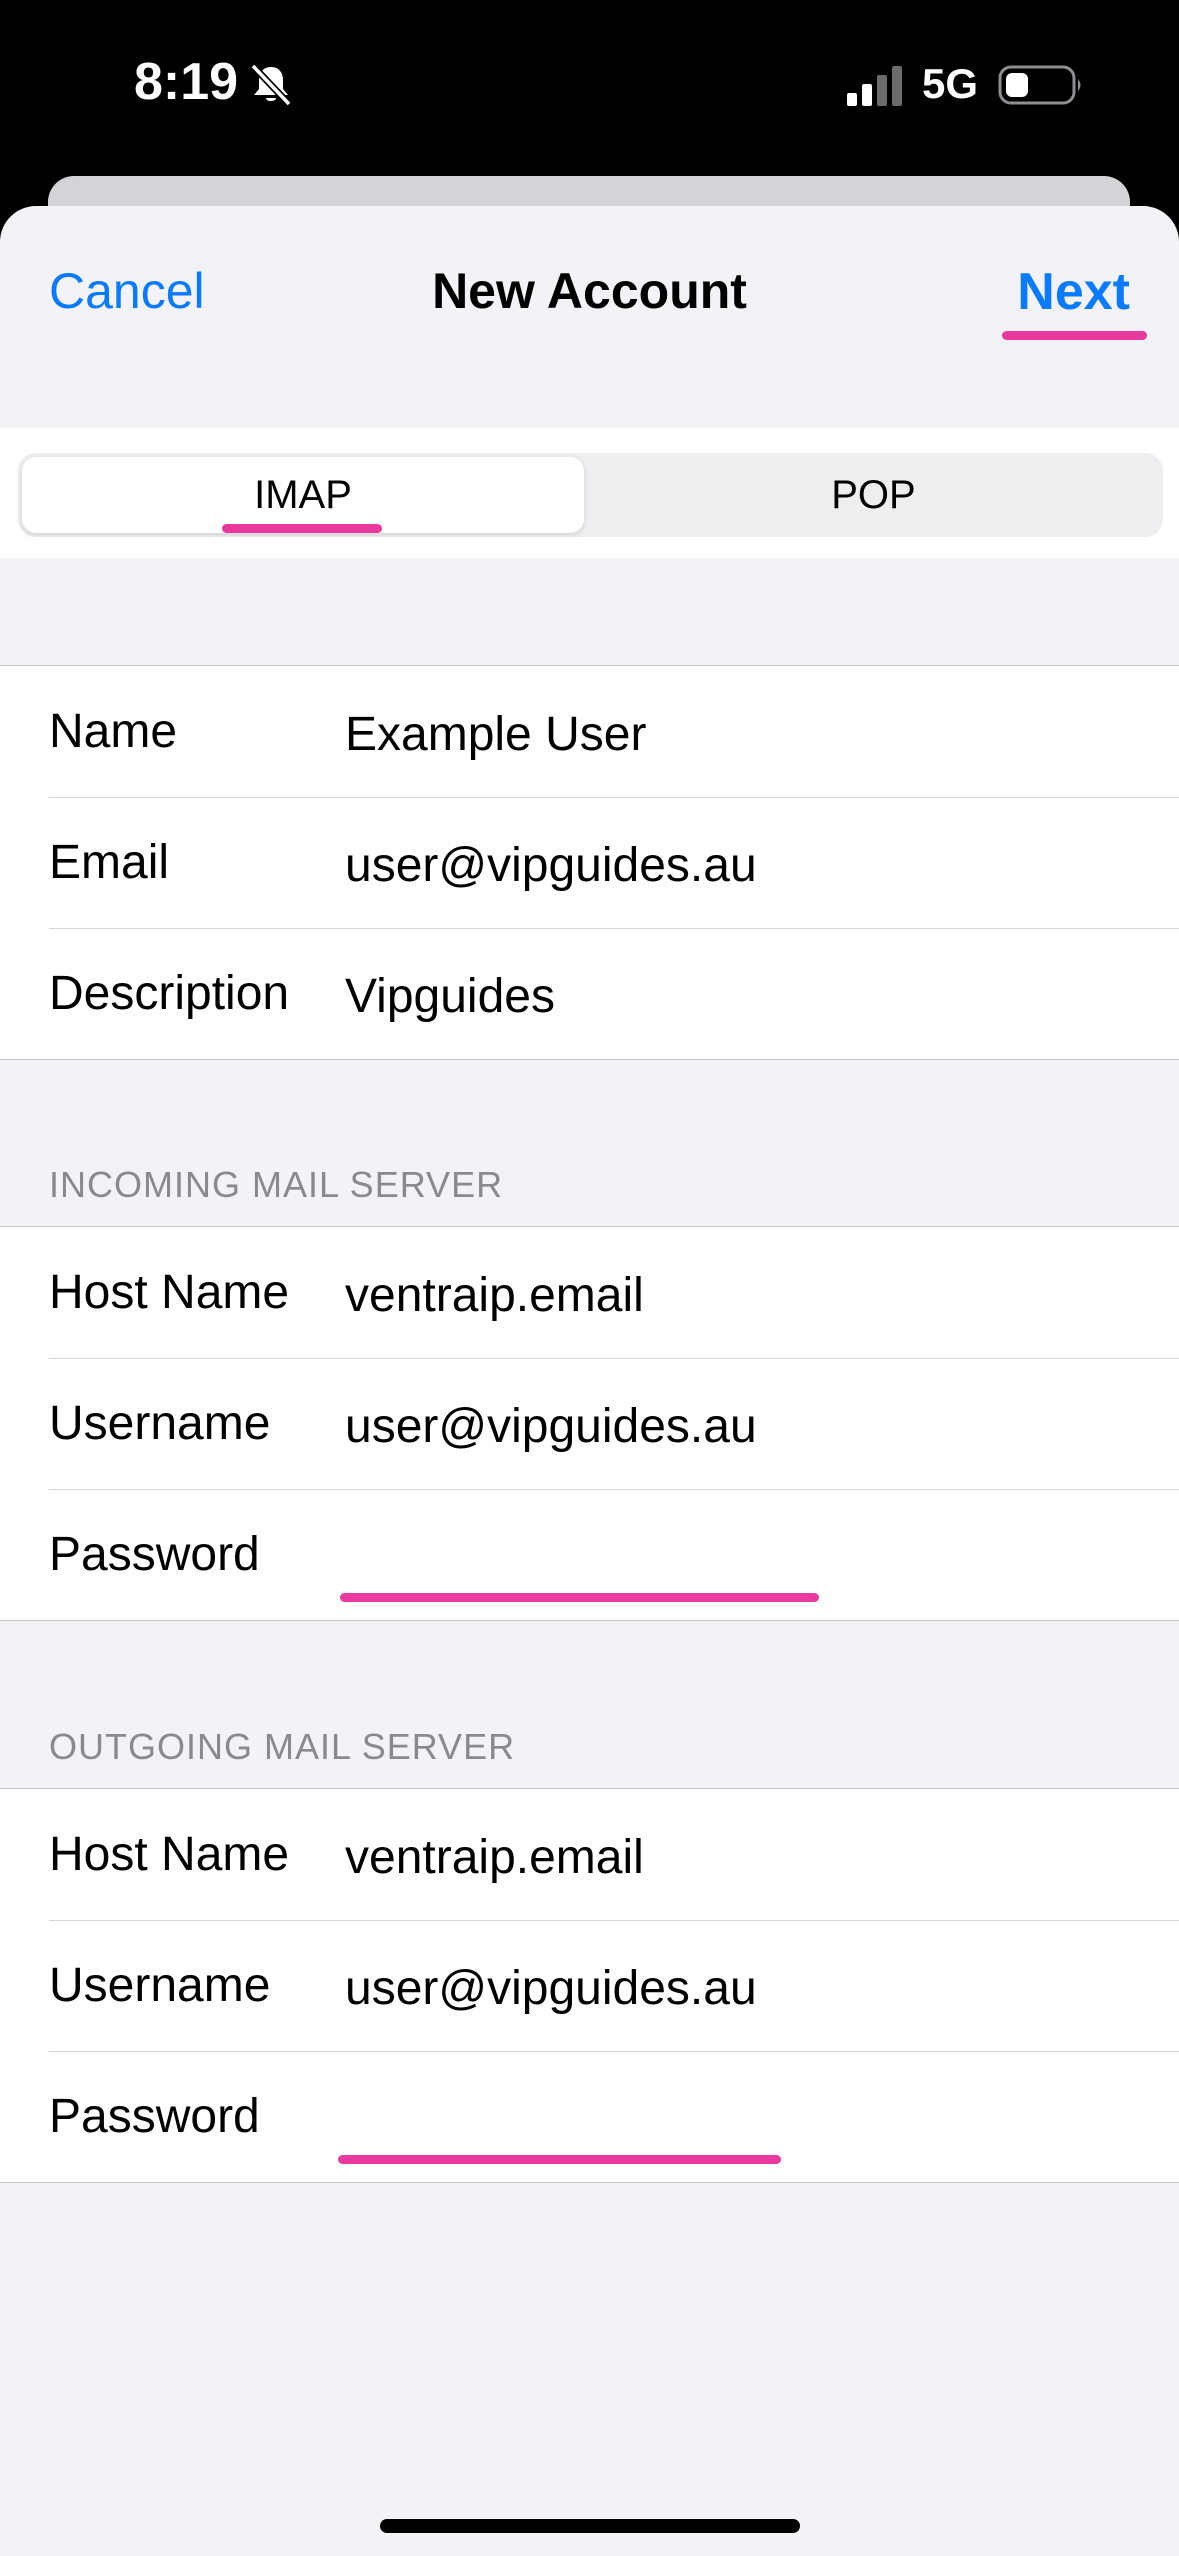 The height and width of the screenshot is (2556, 1179). Describe the element at coordinates (160, 1985) in the screenshot. I see `outgoing-username-label: Username` at that location.